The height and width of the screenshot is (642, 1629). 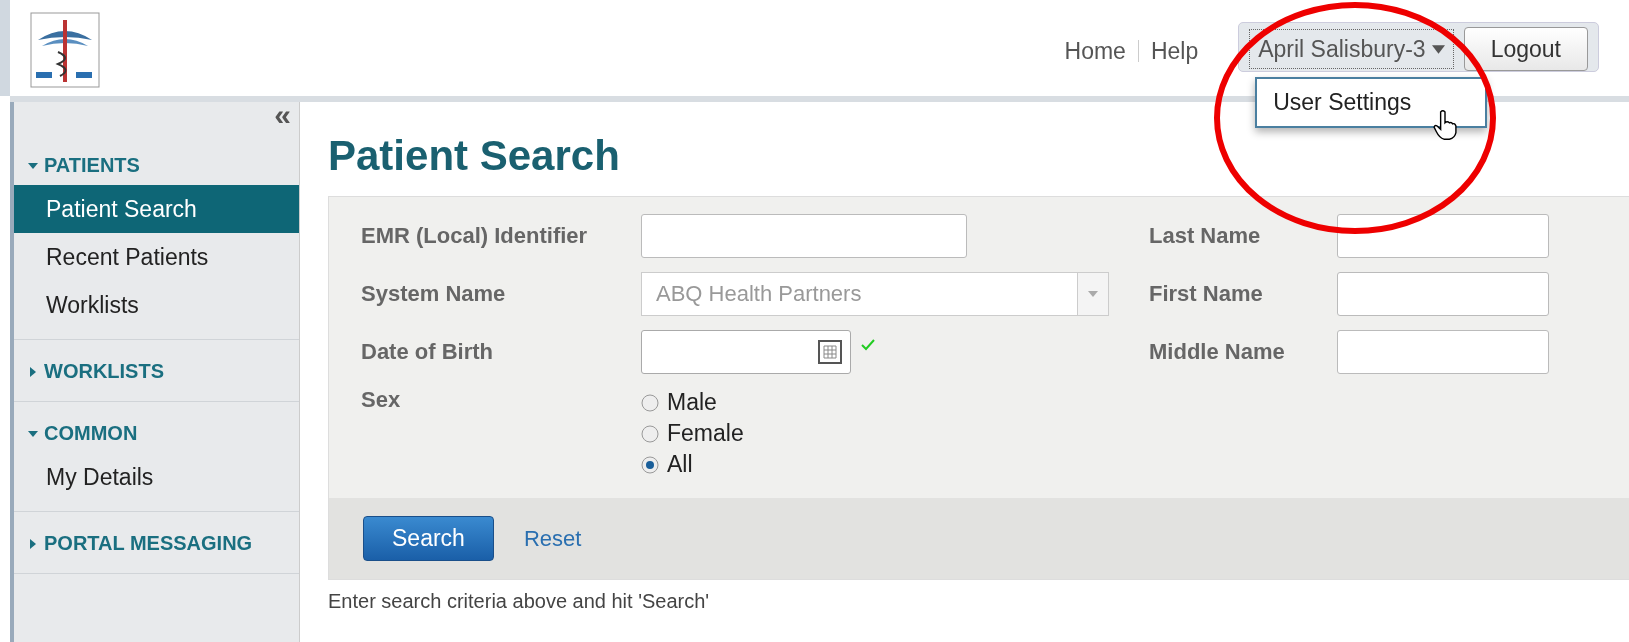 What do you see at coordinates (156, 257) in the screenshot?
I see `sidebar-item: Recent Patients` at bounding box center [156, 257].